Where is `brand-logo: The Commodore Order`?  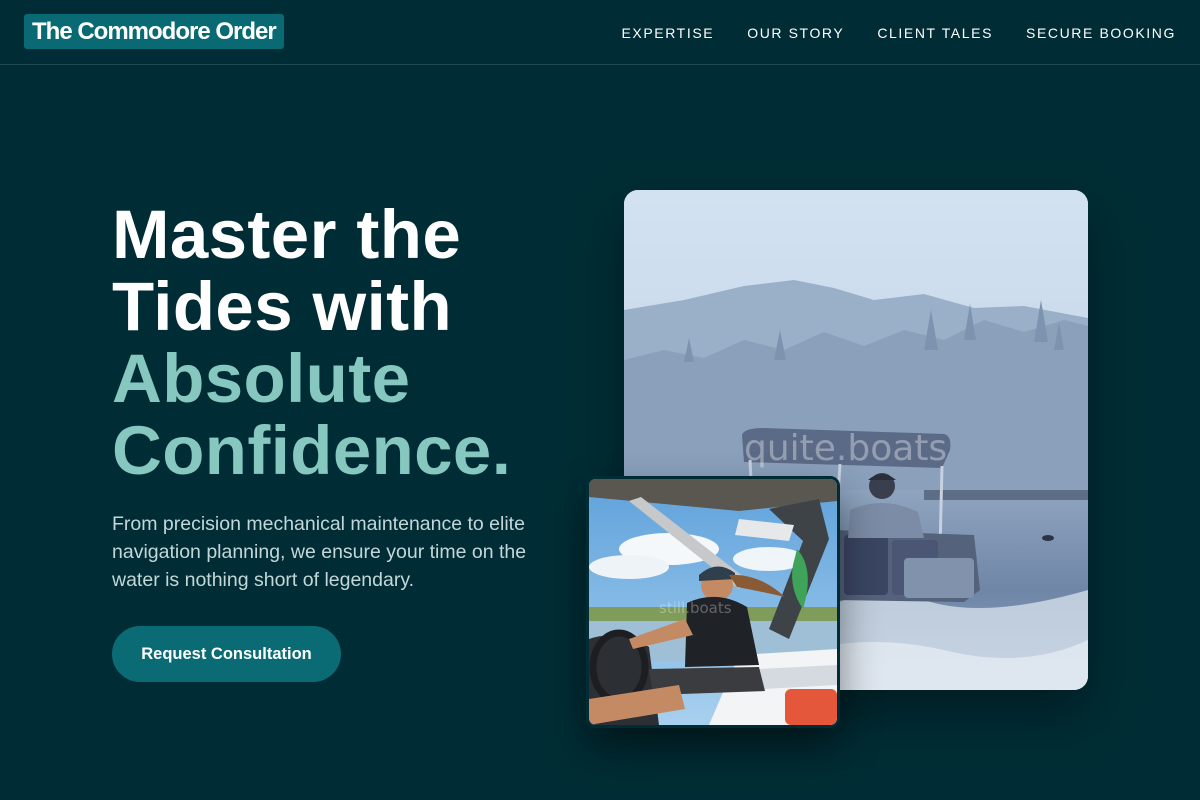
brand-logo: The Commodore Order is located at coordinates (154, 31).